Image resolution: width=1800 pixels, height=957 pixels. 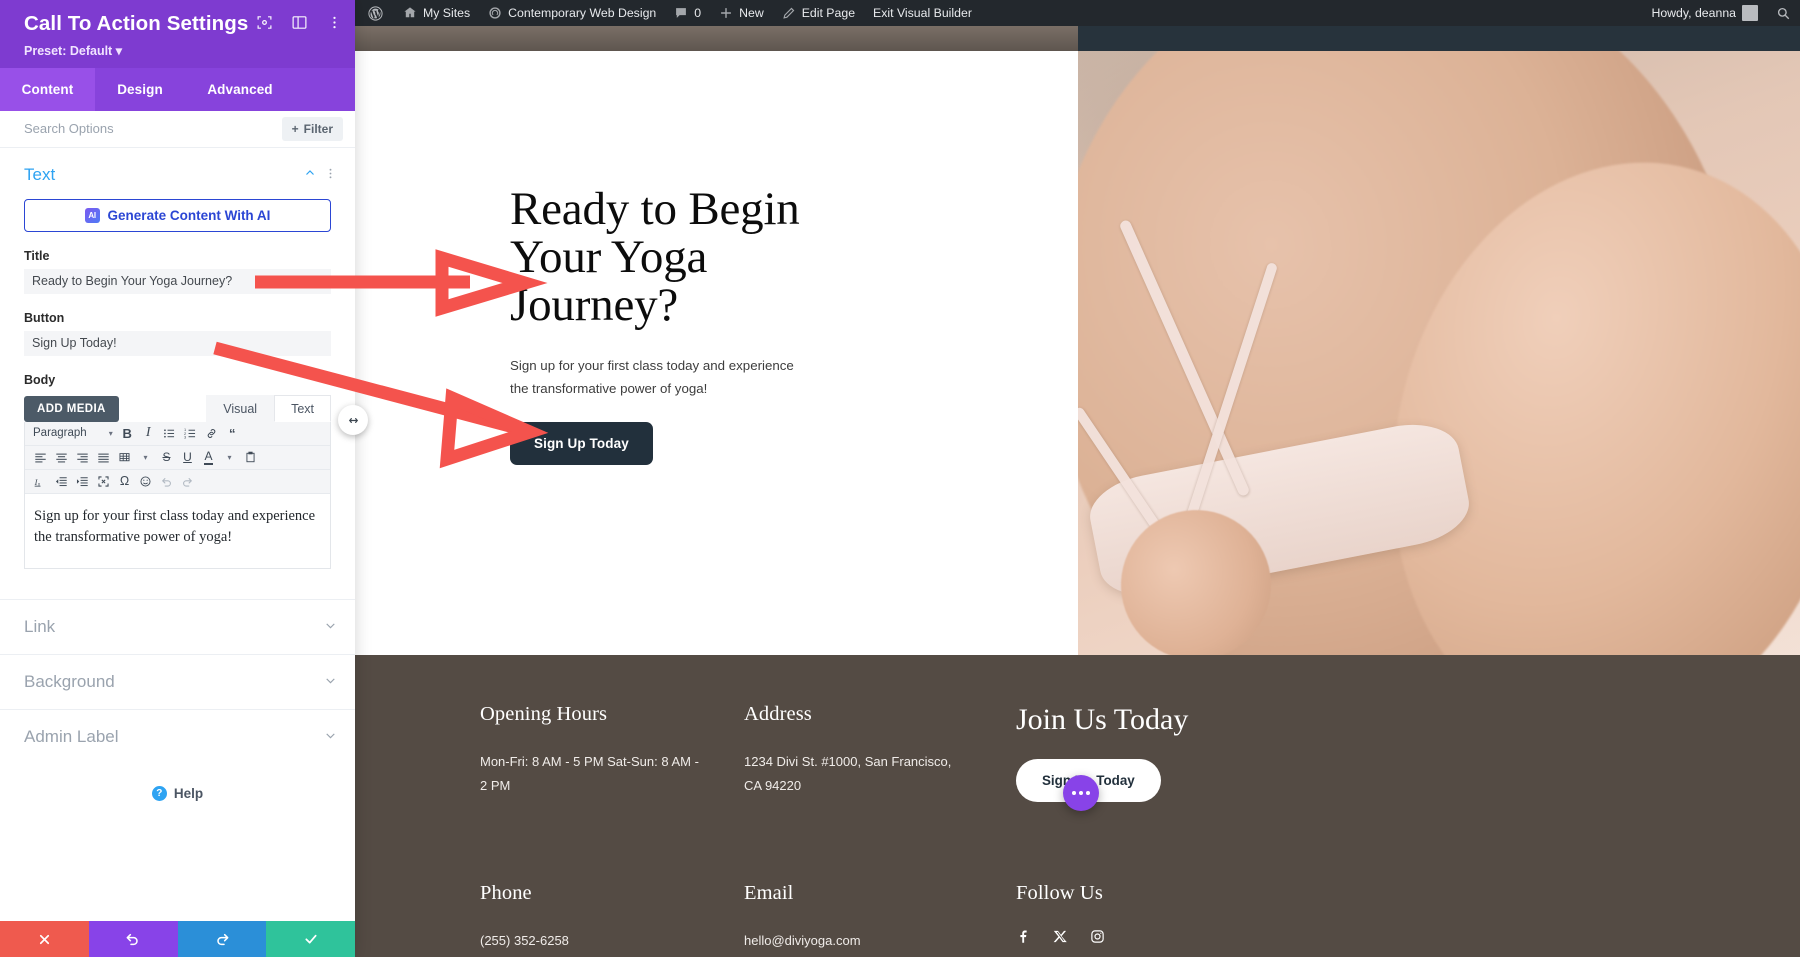 What do you see at coordinates (330, 174) in the screenshot?
I see `section-more-icon` at bounding box center [330, 174].